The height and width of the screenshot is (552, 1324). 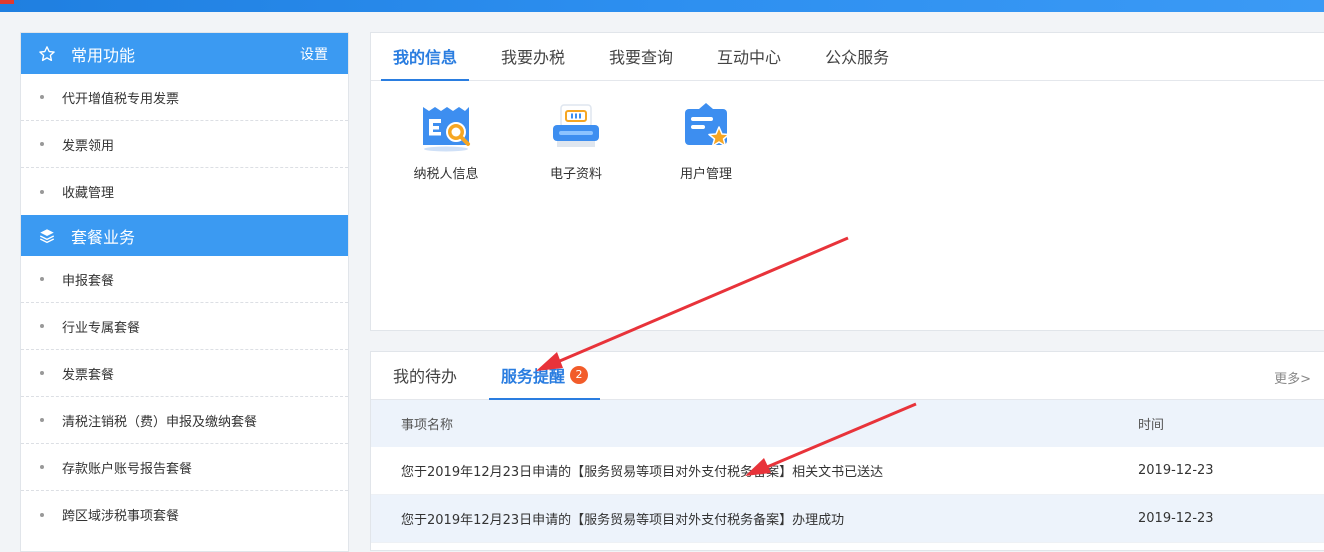 What do you see at coordinates (184, 279) in the screenshot?
I see `sidebar-item-declaration-package: 申报套餐` at bounding box center [184, 279].